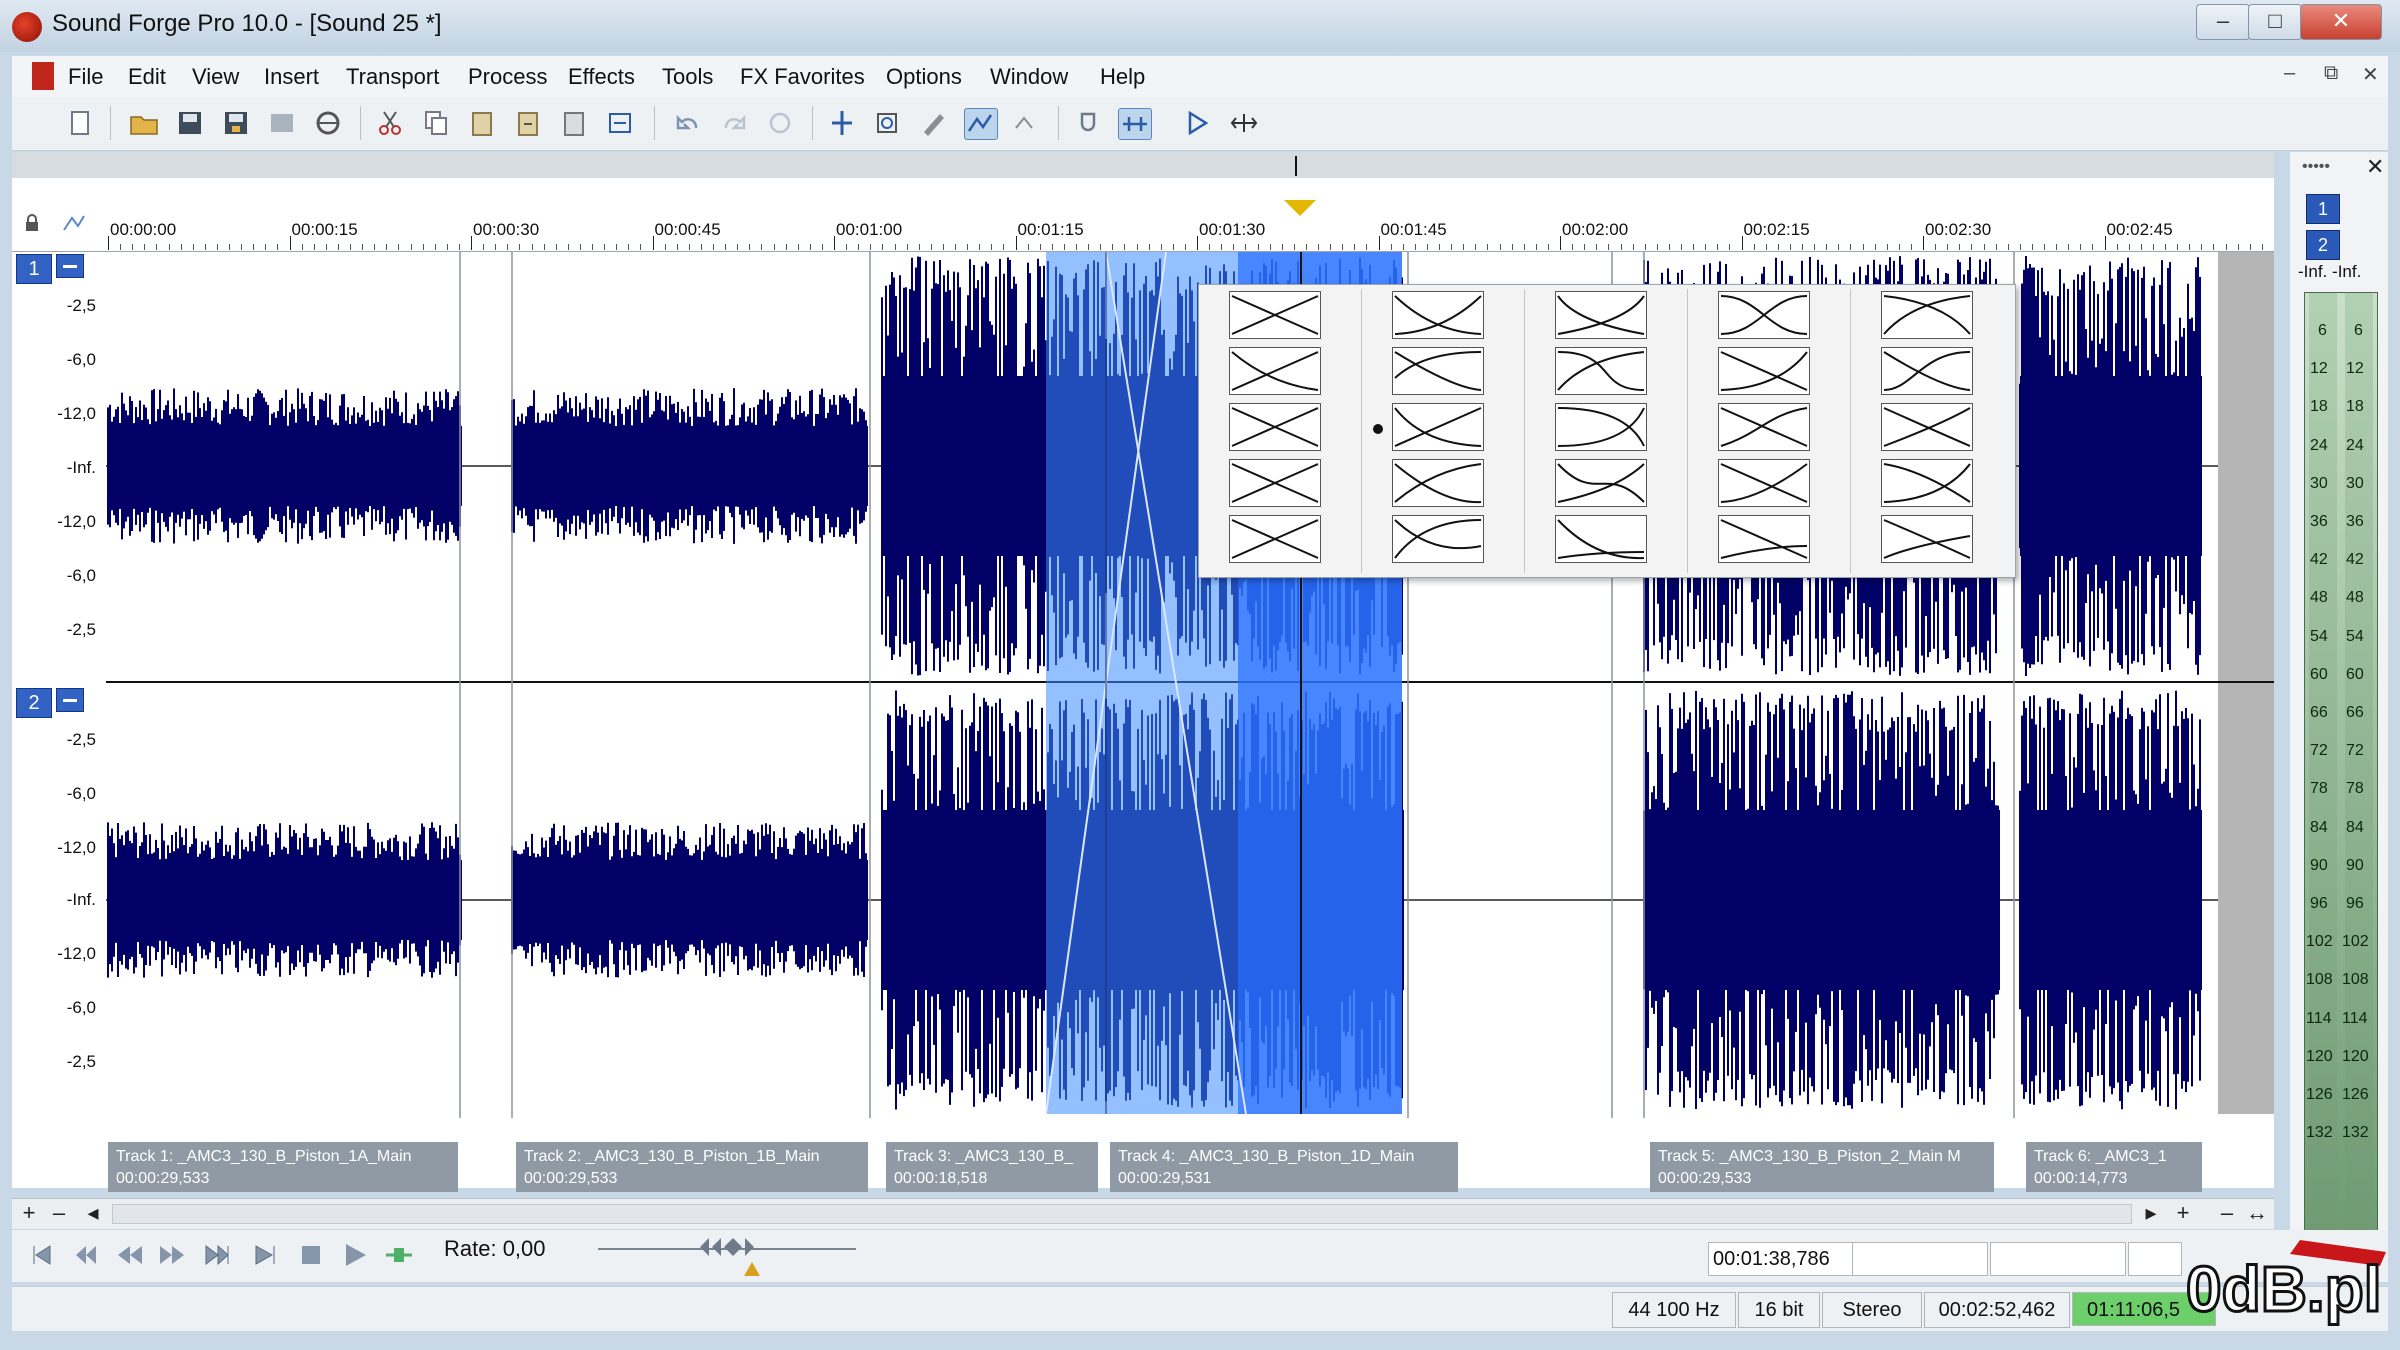 Image resolution: width=2400 pixels, height=1350 pixels. What do you see at coordinates (981, 124) in the screenshot?
I see `envelope-tool-icon` at bounding box center [981, 124].